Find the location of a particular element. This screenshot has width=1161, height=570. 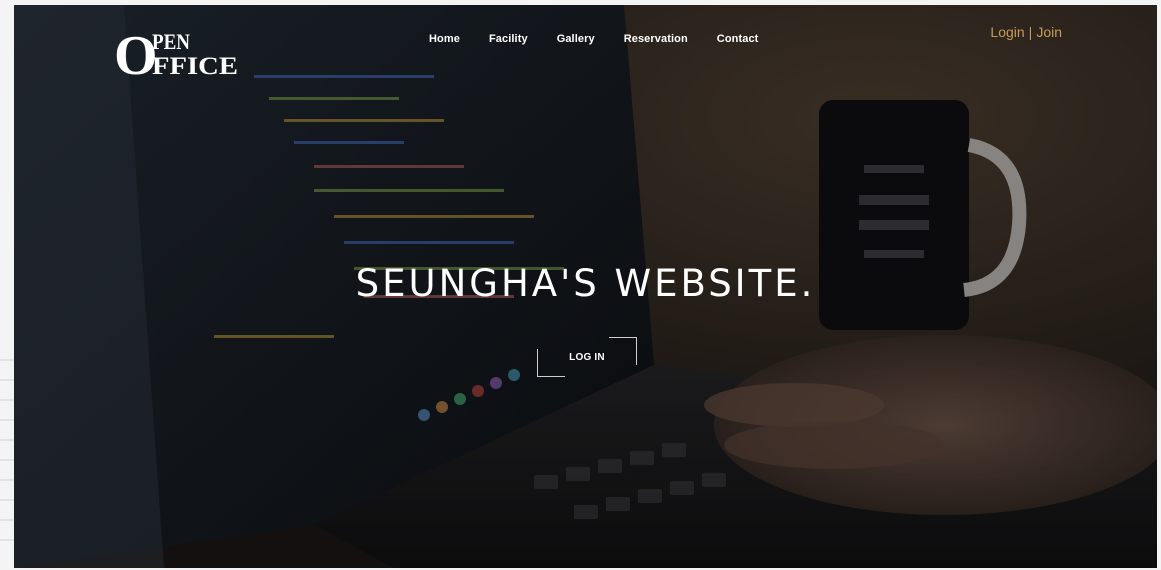

button-corner-bottom-left is located at coordinates (551, 363).